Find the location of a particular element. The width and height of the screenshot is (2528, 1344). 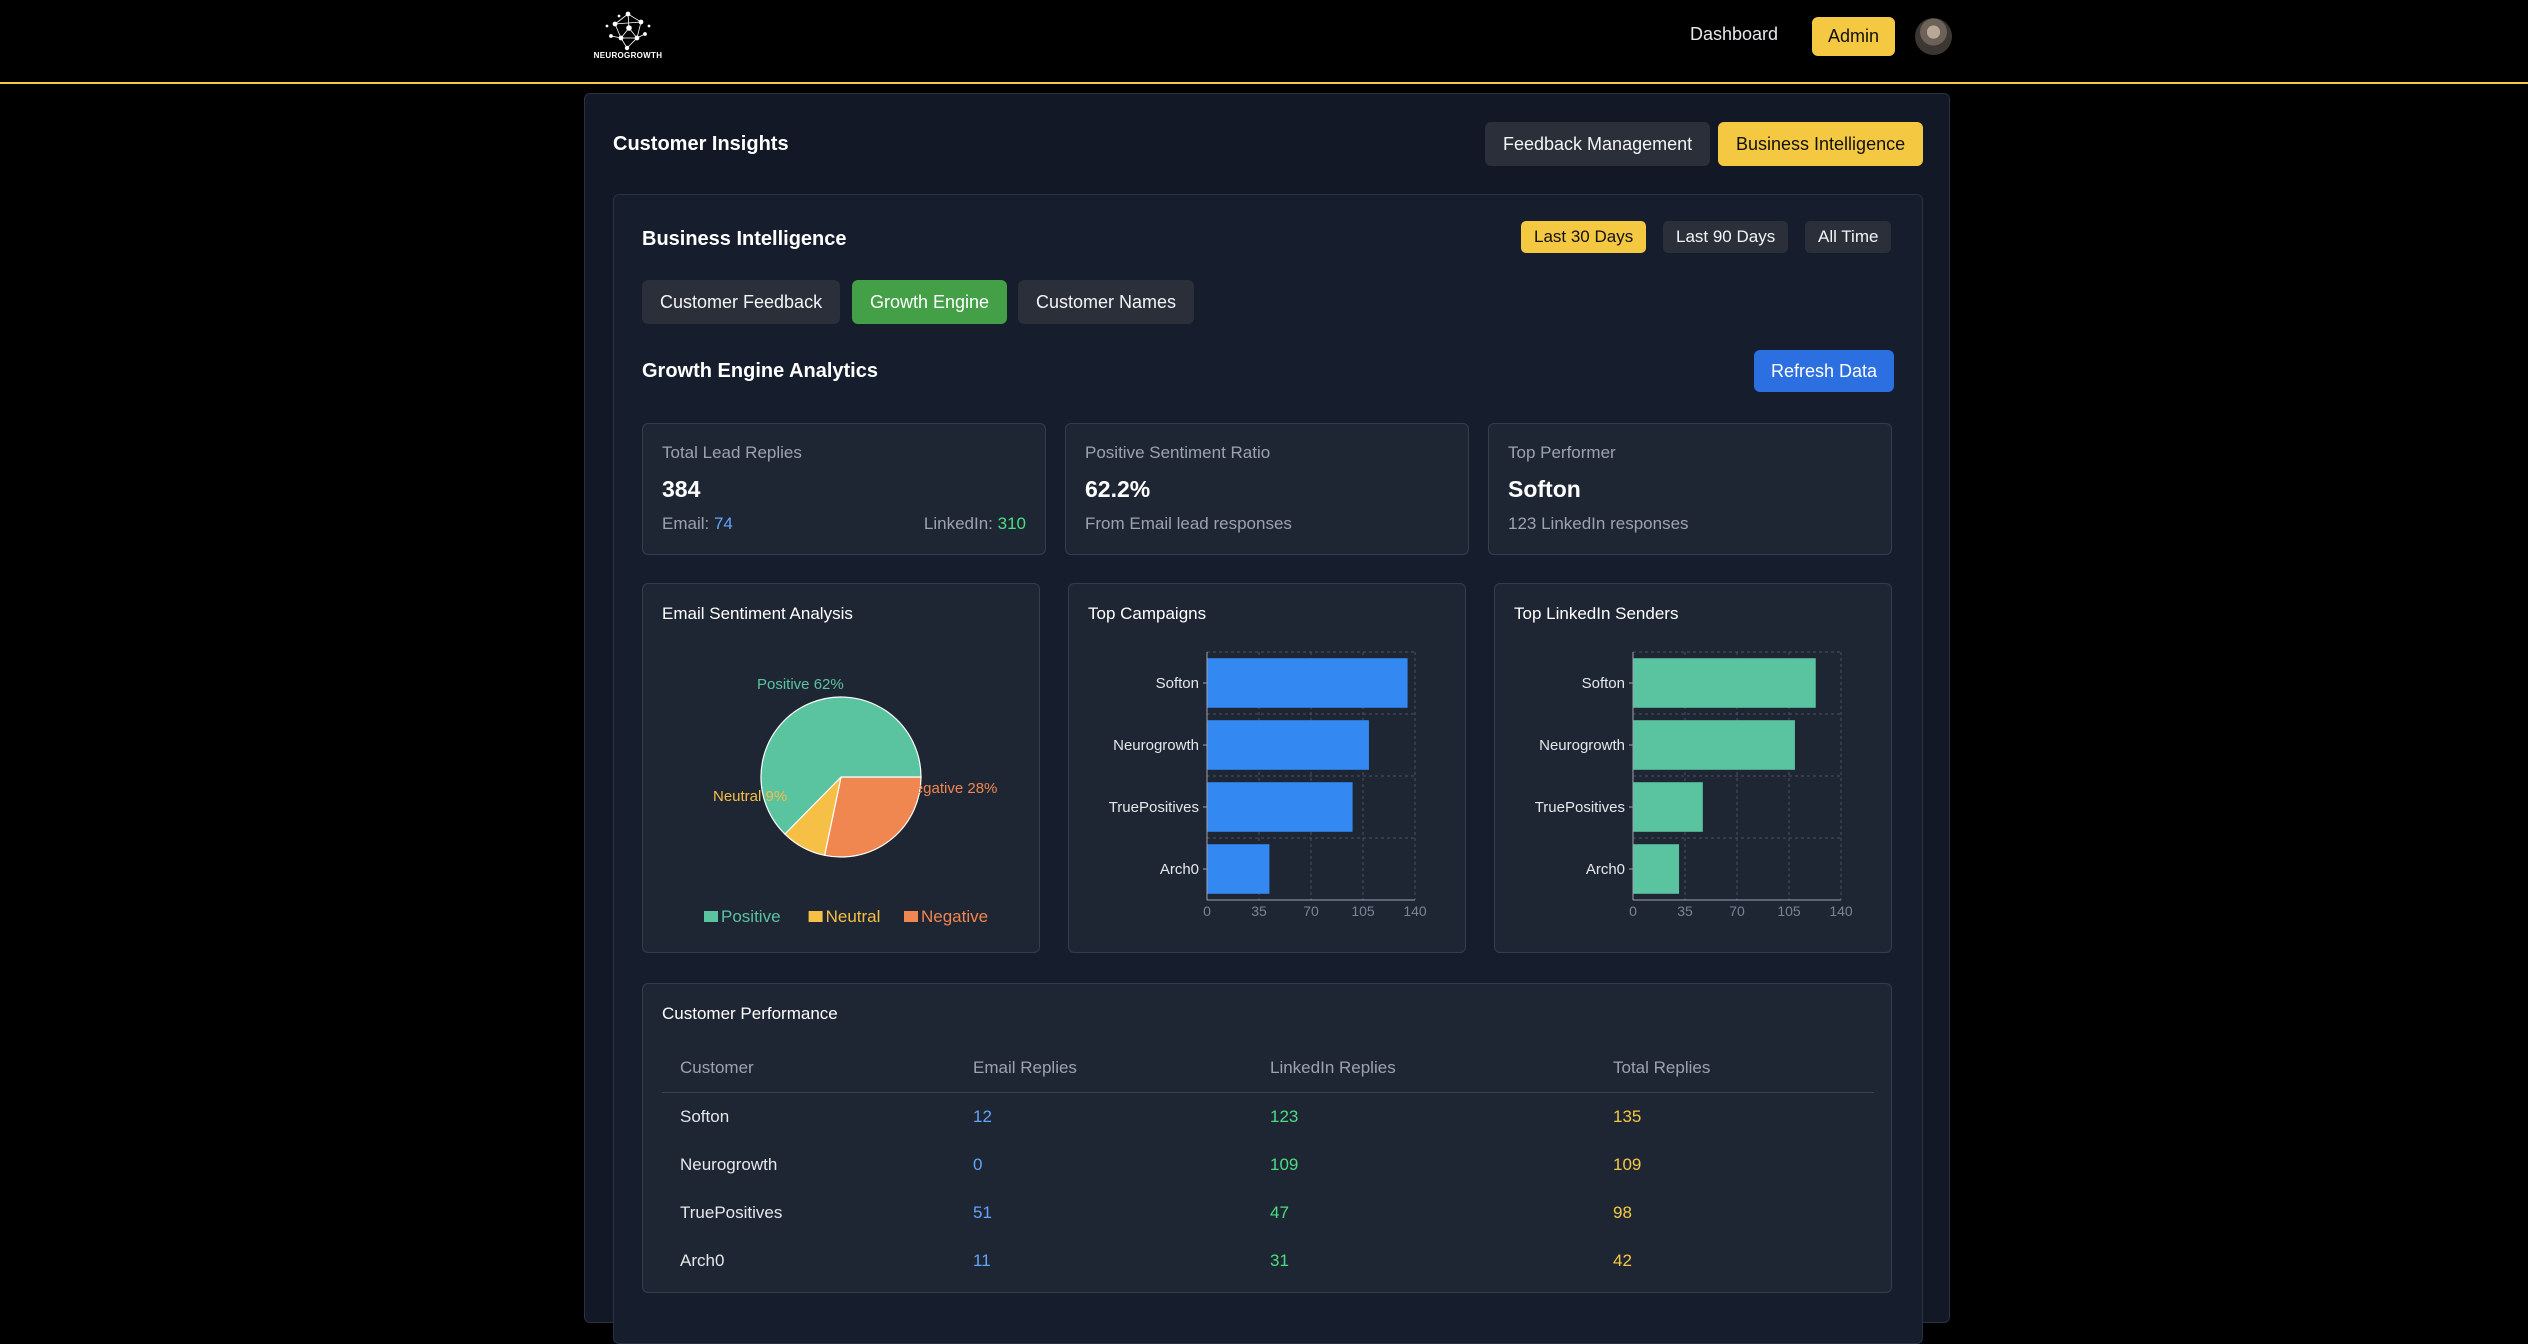

table-row: Neurogrowth 0 109 109 is located at coordinates (1268, 1165).